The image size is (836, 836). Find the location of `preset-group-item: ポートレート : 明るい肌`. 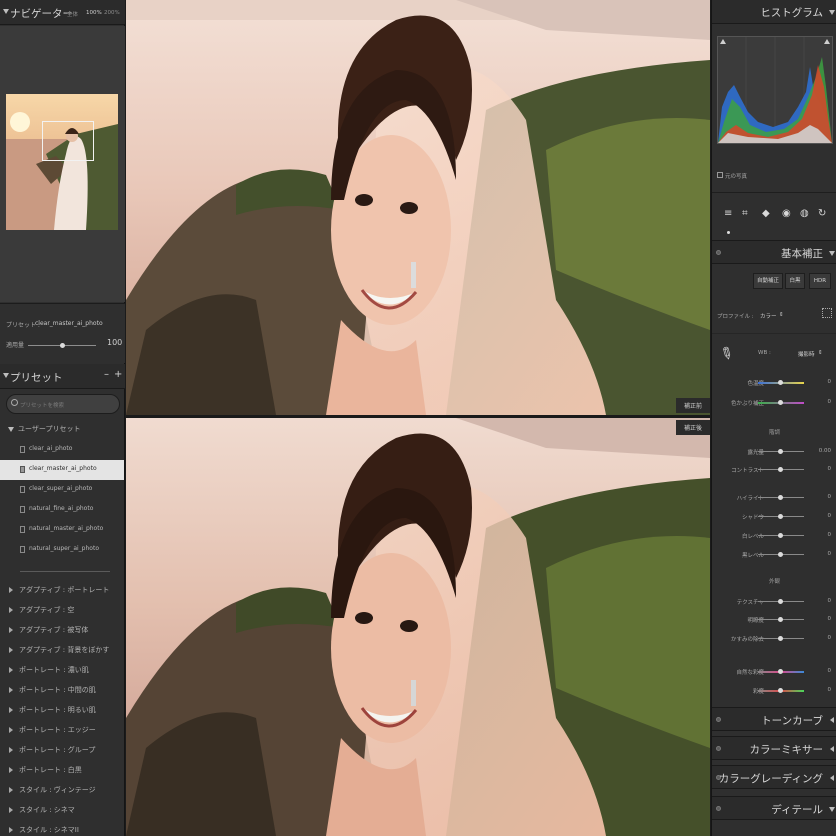

preset-group-item: ポートレート : 明るい肌 is located at coordinates (62, 710).